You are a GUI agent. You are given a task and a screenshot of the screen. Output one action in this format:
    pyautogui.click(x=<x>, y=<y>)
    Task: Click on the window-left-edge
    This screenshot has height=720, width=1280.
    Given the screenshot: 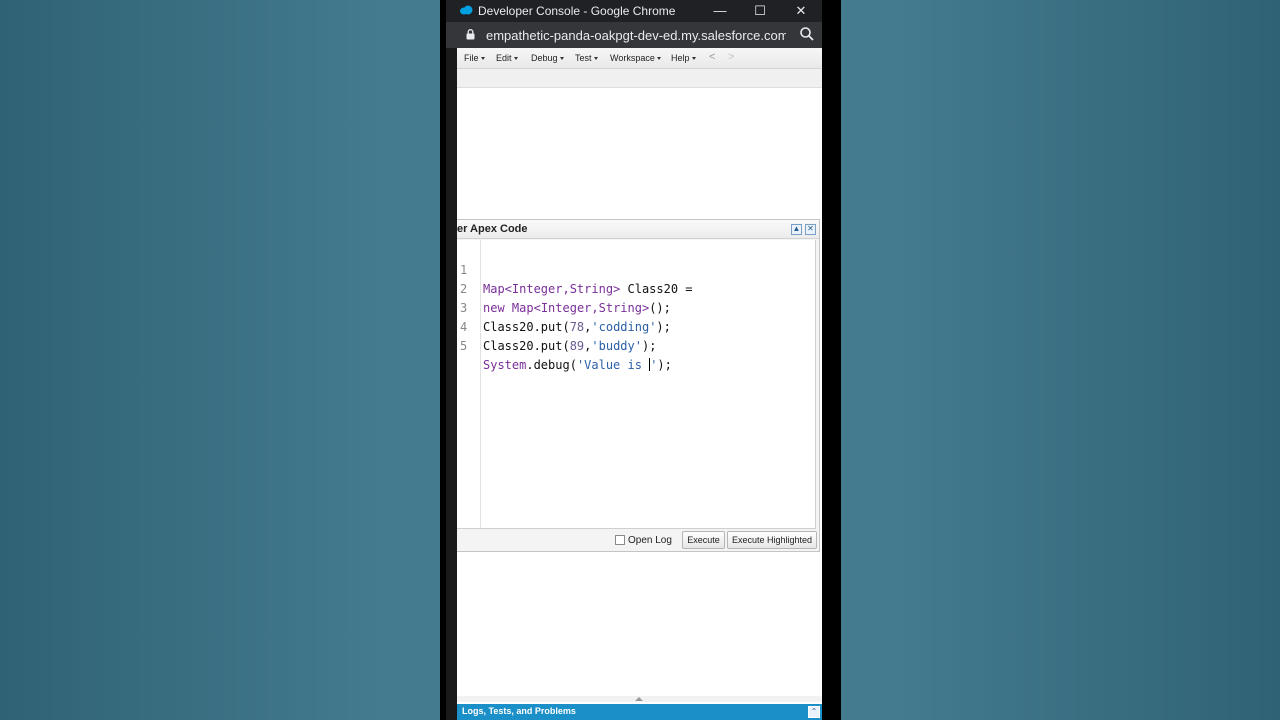 What is the action you would take?
    pyautogui.click(x=451, y=384)
    